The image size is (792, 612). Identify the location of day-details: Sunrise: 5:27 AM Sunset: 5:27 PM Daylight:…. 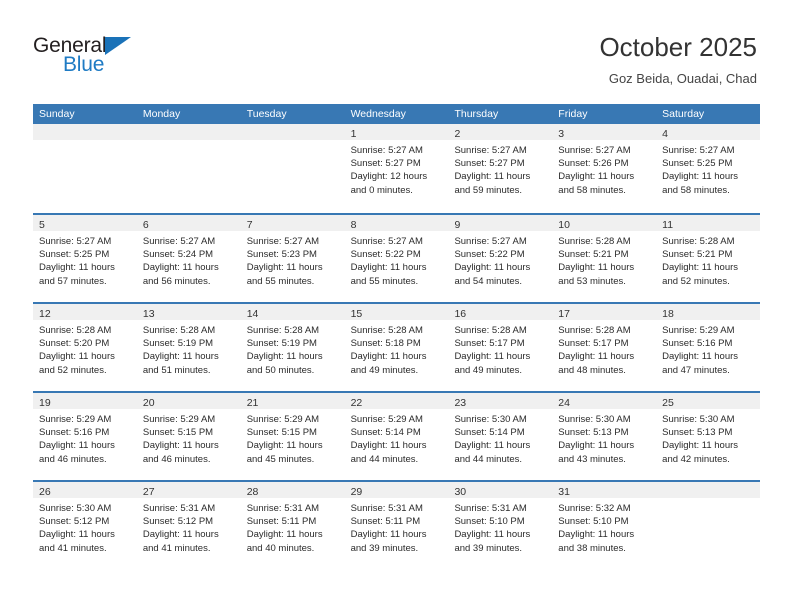
(500, 168).